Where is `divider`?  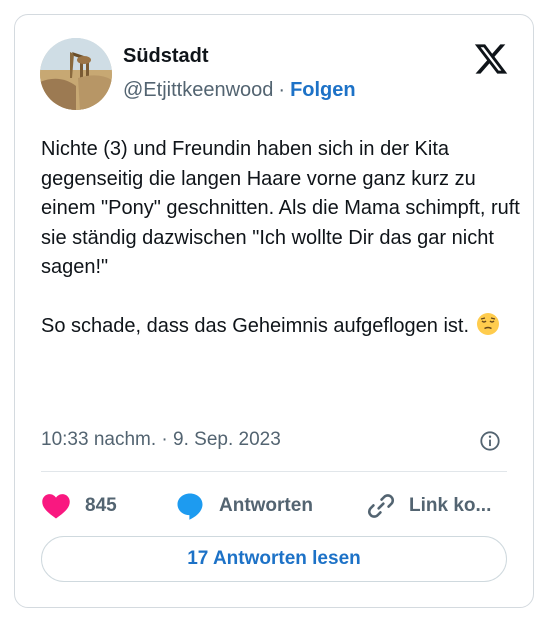 divider is located at coordinates (274, 471).